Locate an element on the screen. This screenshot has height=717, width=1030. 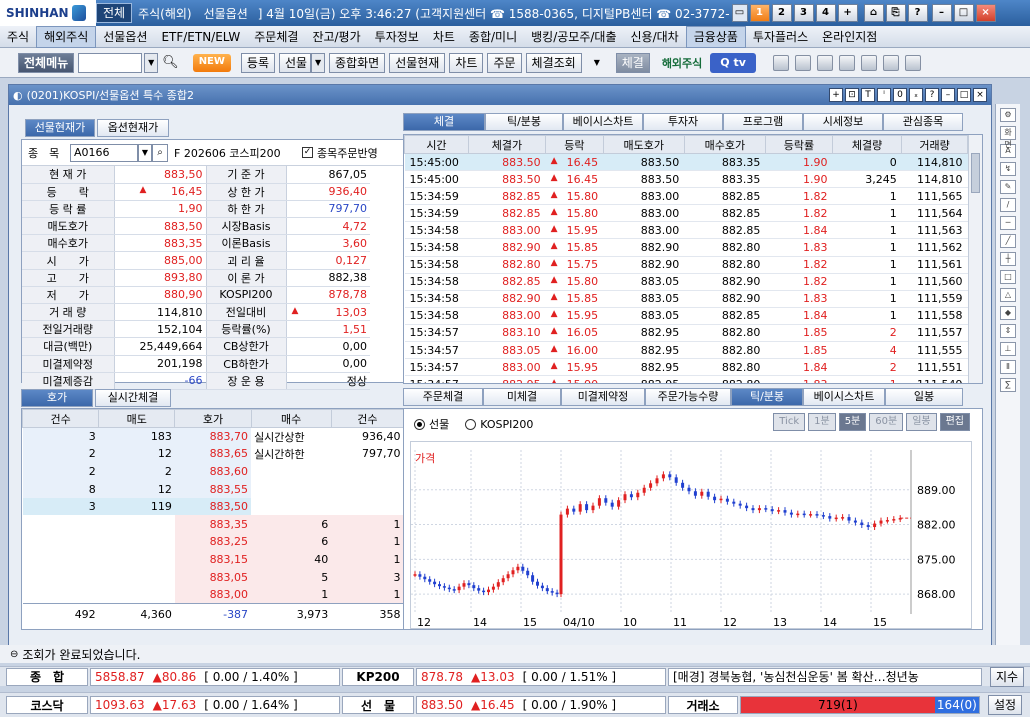
sidebar-tool-11-icon: ◆ is located at coordinates (1008, 313).